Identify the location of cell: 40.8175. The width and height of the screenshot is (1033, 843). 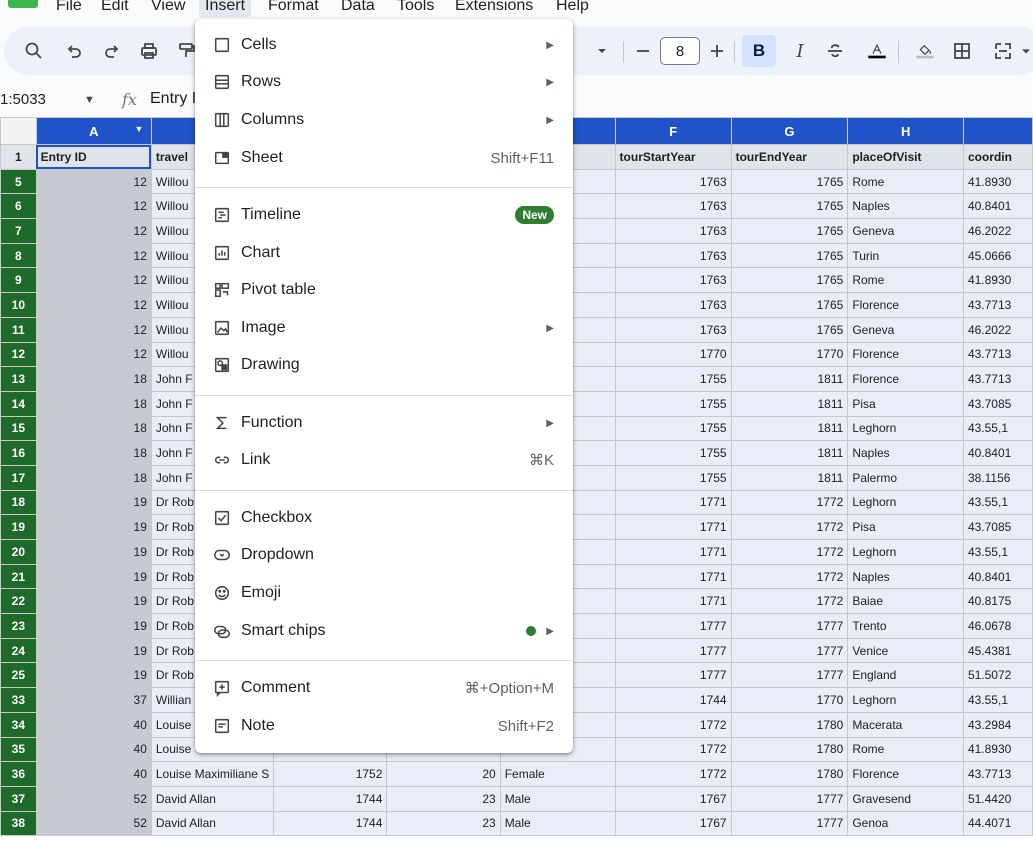
(997, 601).